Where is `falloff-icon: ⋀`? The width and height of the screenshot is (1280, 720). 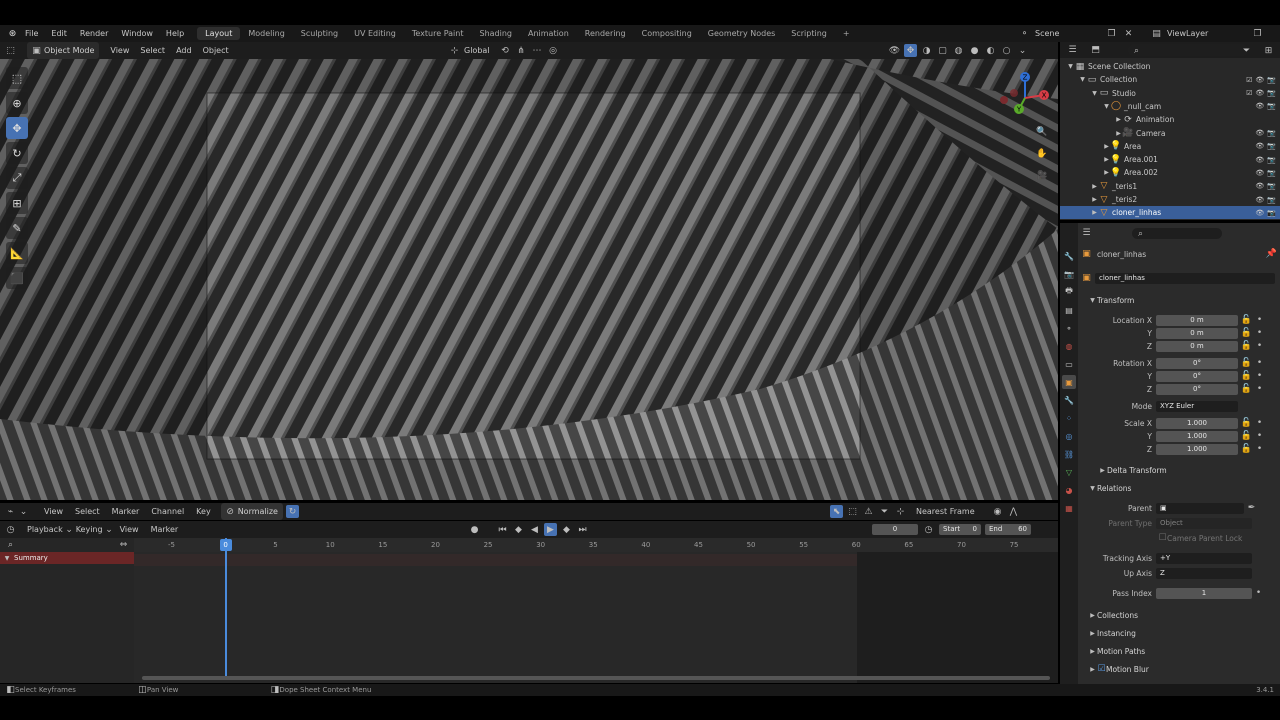
falloff-icon: ⋀ is located at coordinates (1013, 511).